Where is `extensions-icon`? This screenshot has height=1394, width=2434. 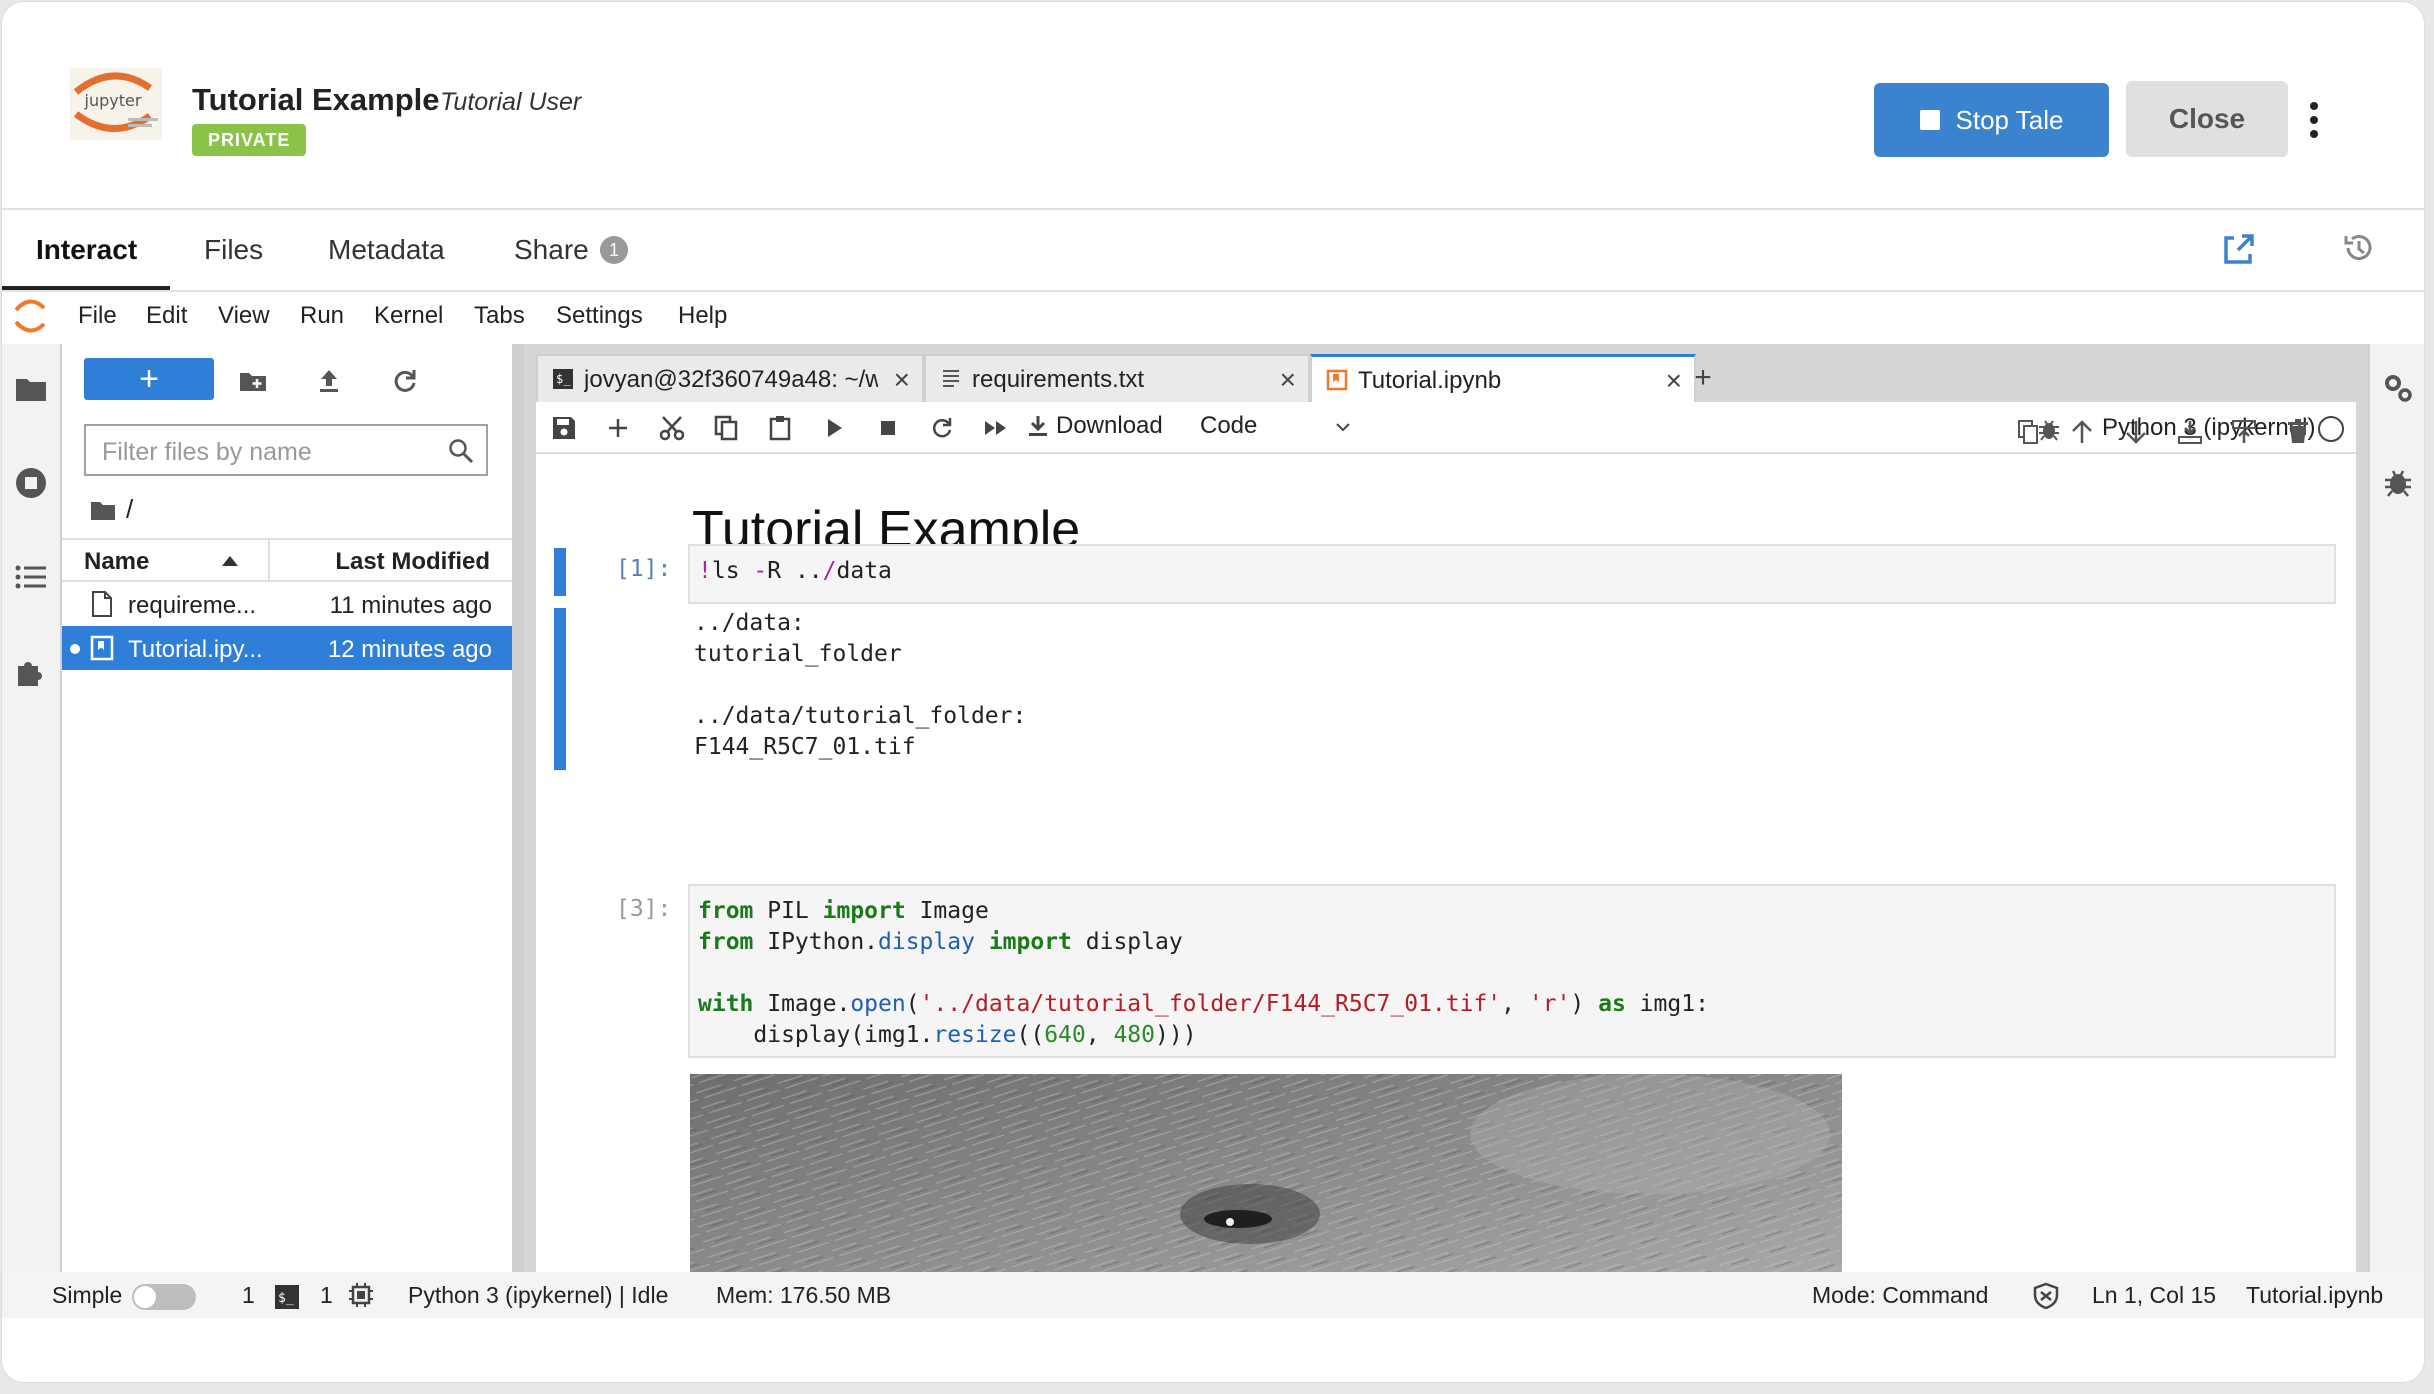
extensions-icon is located at coordinates (31, 671).